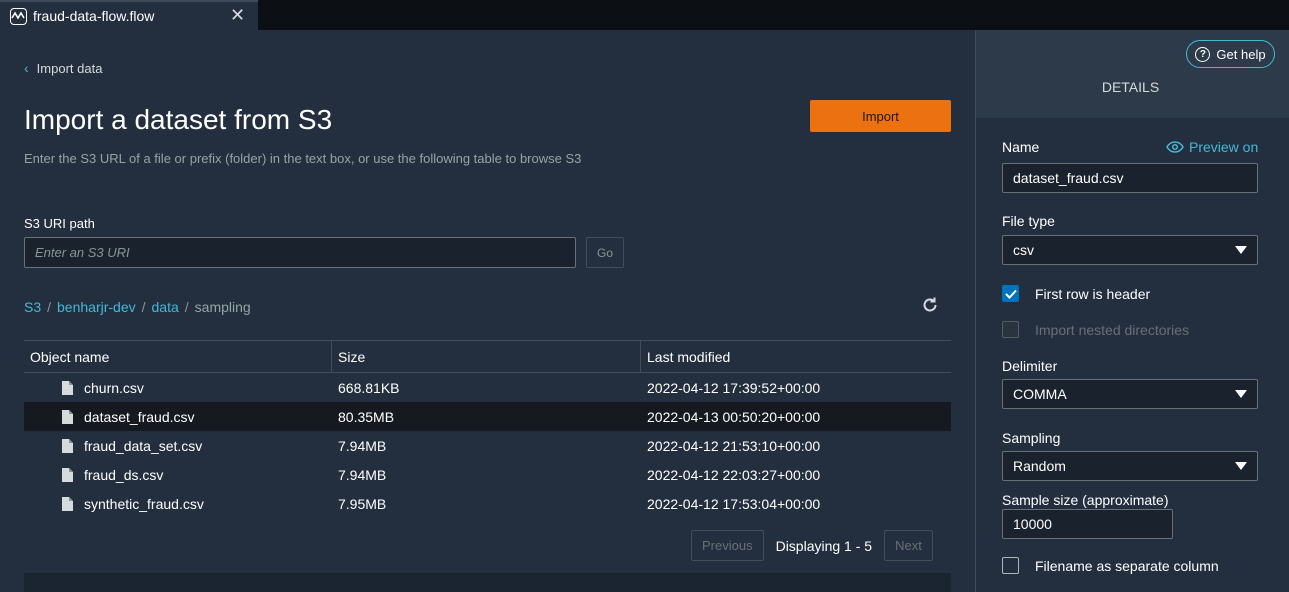 The image size is (1289, 592). What do you see at coordinates (1087, 524) in the screenshot?
I see `sample-size-input: 10000` at bounding box center [1087, 524].